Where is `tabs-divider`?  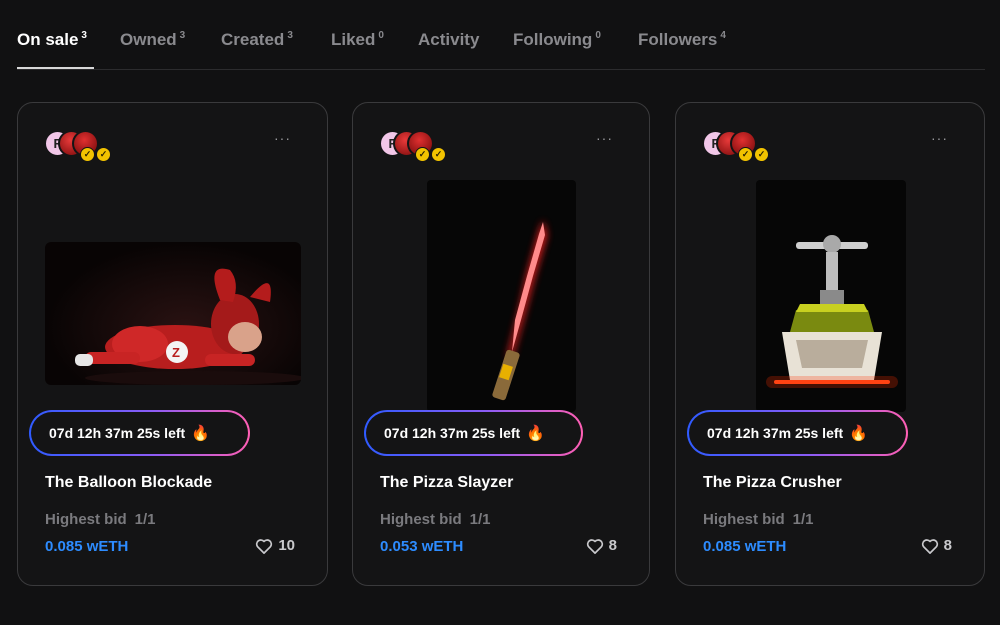 tabs-divider is located at coordinates (501, 69).